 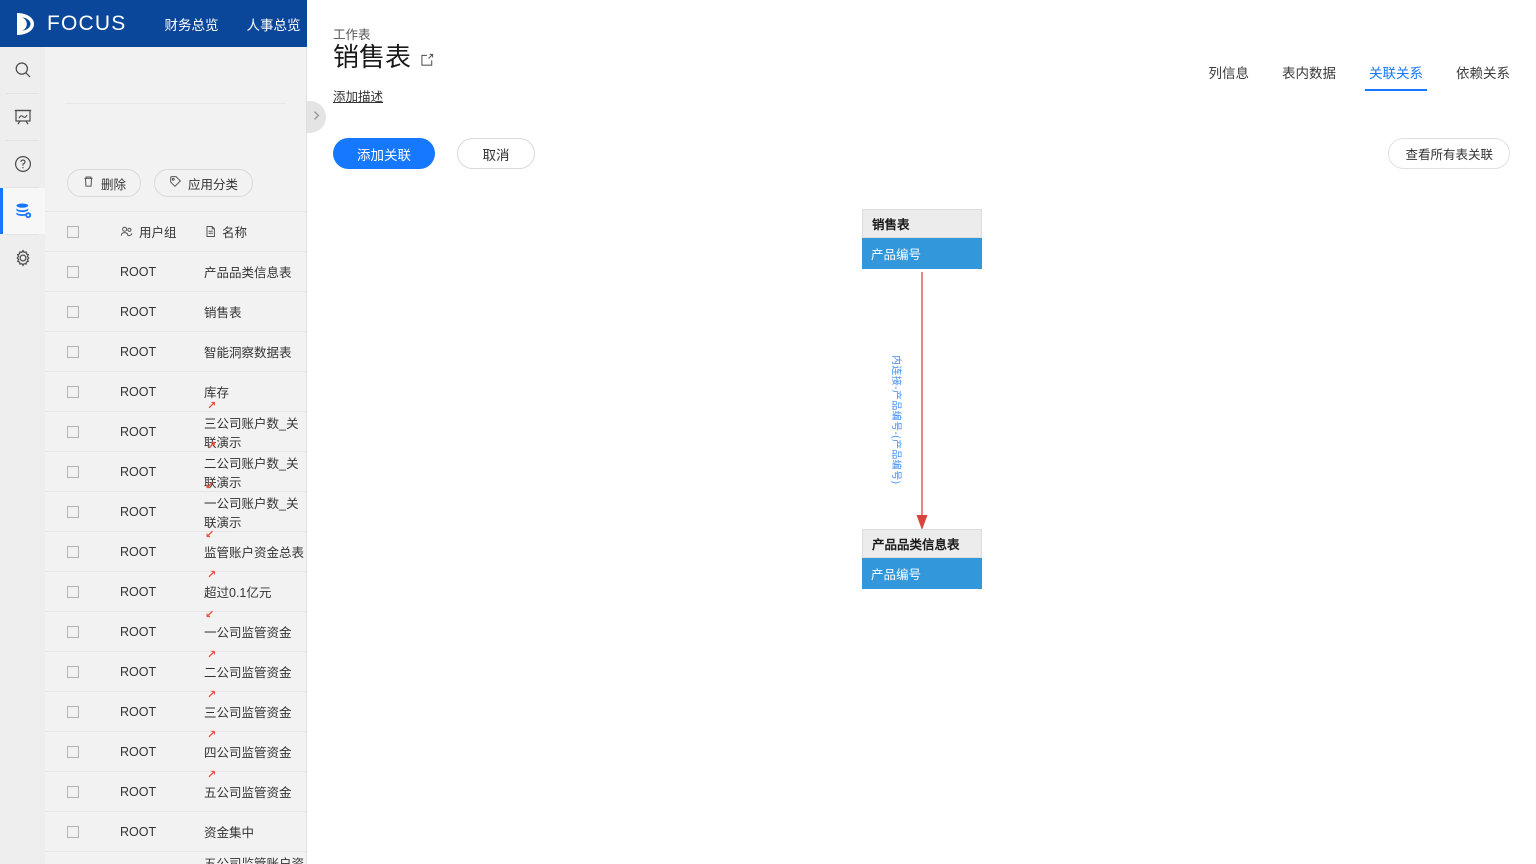 I want to click on table-row: ROOT 销售表, so click(x=175, y=311).